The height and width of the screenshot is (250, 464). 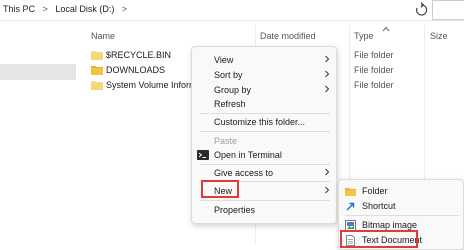 What do you see at coordinates (264, 210) in the screenshot?
I see `menu-item-properties: Properties` at bounding box center [264, 210].